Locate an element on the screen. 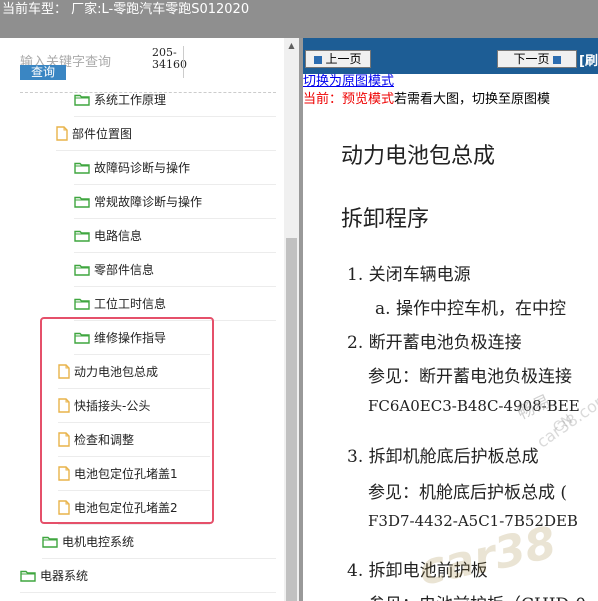  title-bar: 当前车型： 厂家:L-零跑汽车零跑S012020 is located at coordinates (299, 19).